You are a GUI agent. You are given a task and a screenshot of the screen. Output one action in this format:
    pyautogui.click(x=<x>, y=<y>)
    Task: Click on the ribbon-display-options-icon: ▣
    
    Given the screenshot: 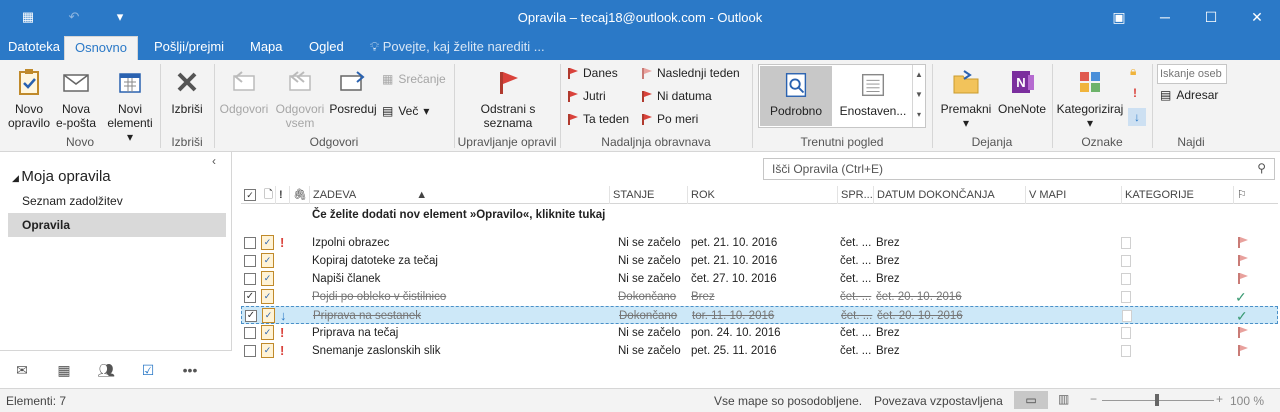 What is the action you would take?
    pyautogui.click(x=1119, y=17)
    